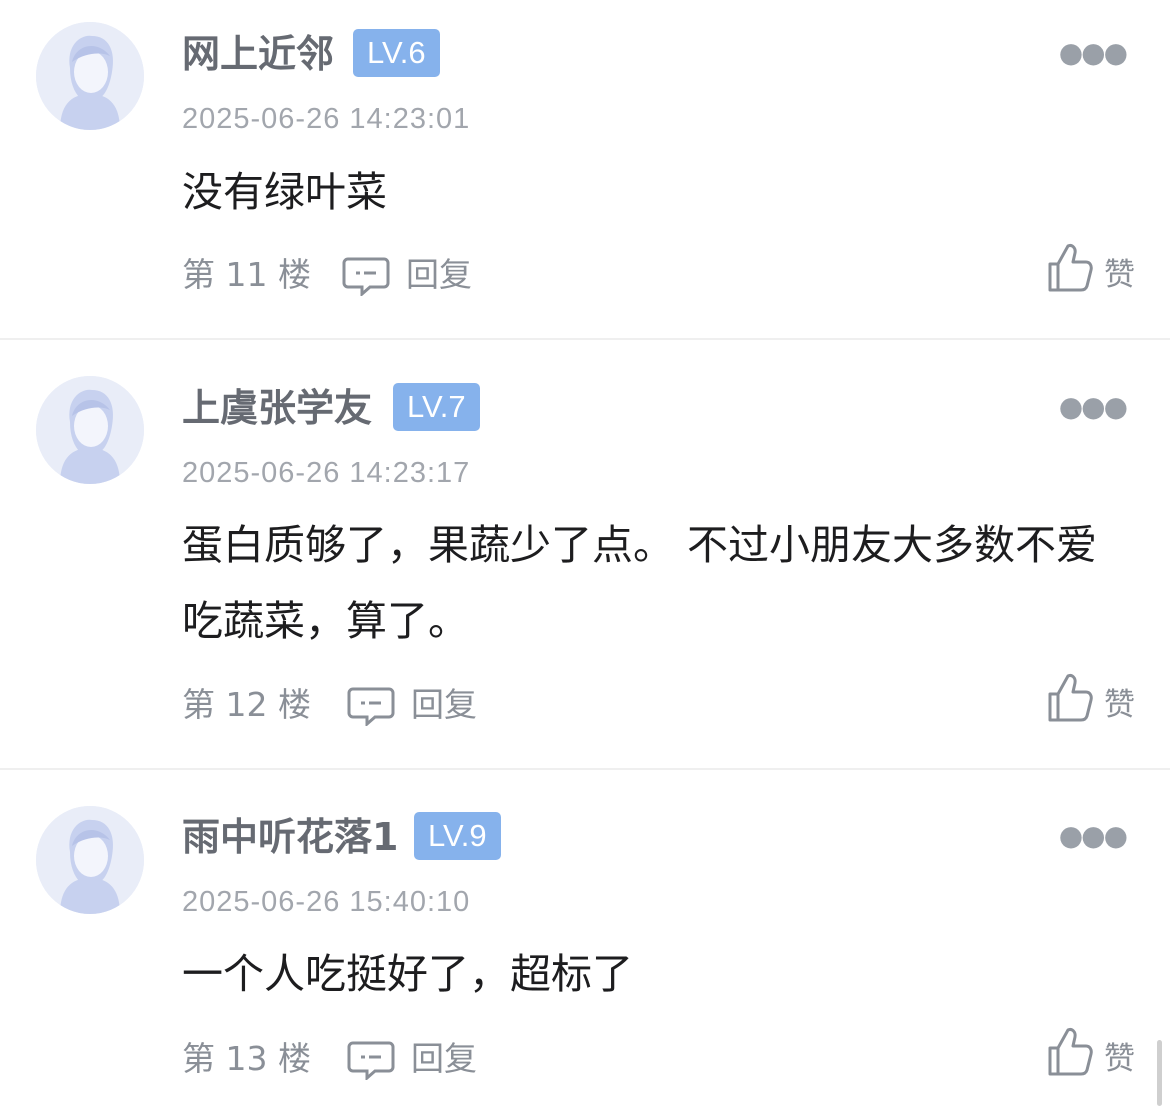 The height and width of the screenshot is (1106, 1170). I want to click on floor-number: 第 13 楼, so click(246, 1058).